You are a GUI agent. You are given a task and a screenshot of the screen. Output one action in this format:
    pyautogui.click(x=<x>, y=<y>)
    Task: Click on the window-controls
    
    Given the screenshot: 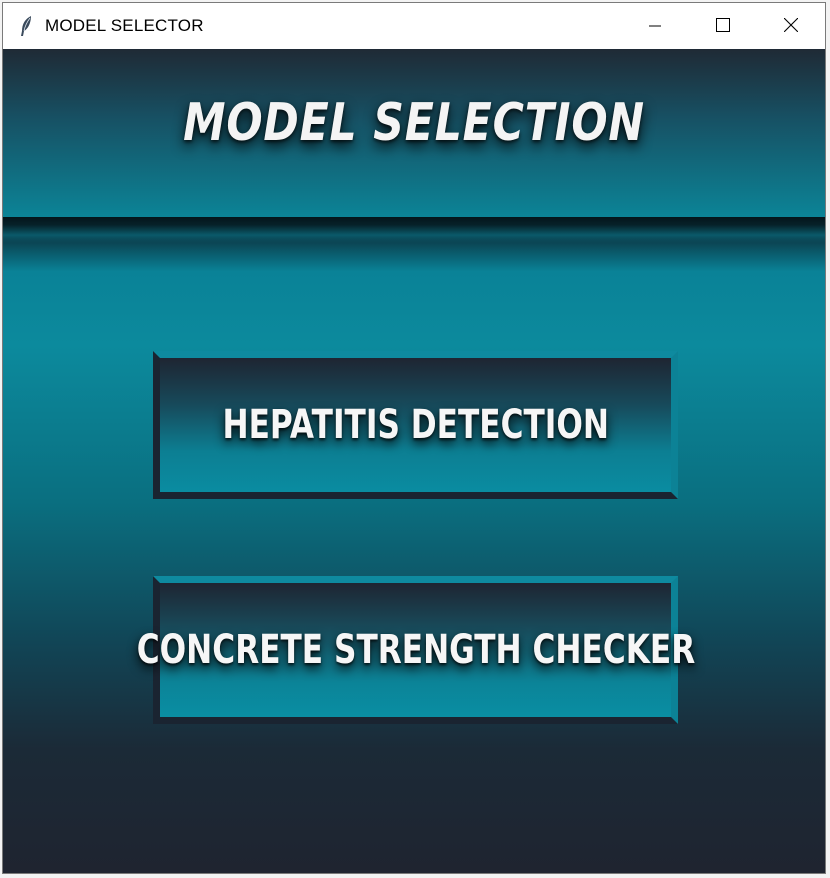 What is the action you would take?
    pyautogui.click(x=723, y=26)
    